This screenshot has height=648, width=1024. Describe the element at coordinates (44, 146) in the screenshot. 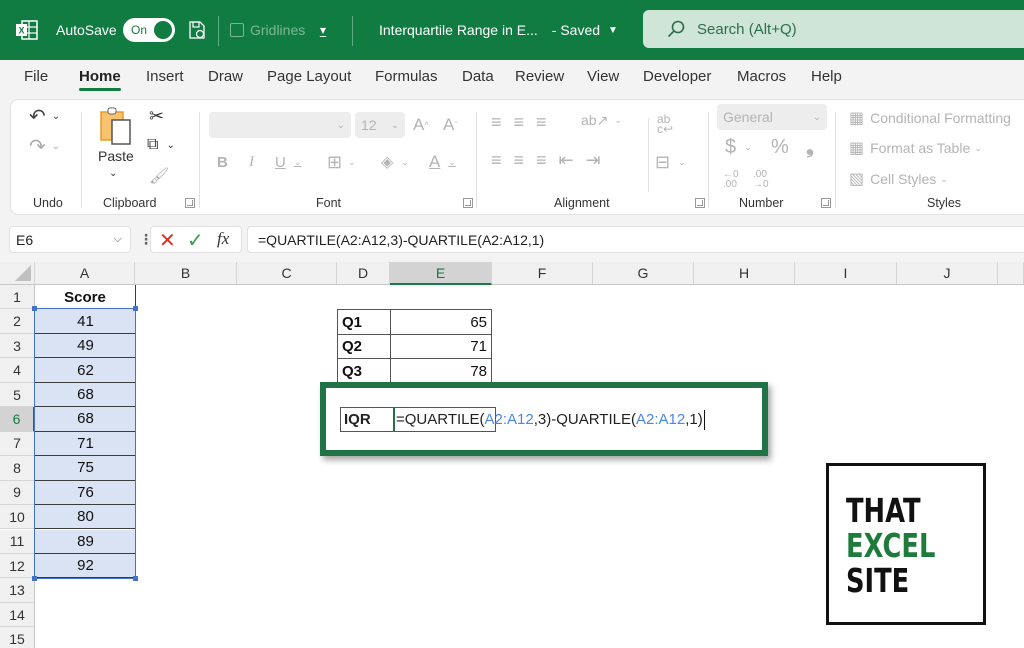

I see `redo-button: ↷ ⌄` at that location.